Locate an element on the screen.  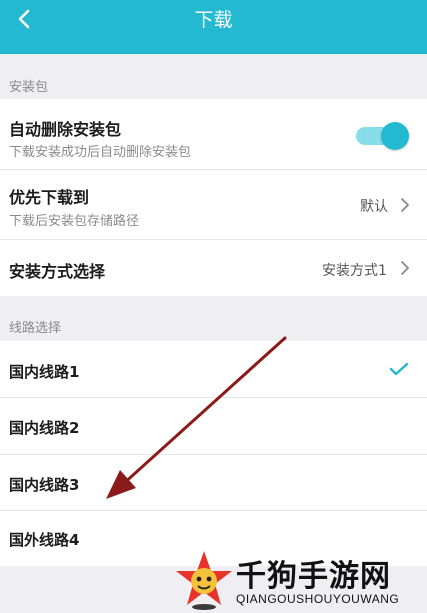
route-label: 国外线路4 is located at coordinates (44, 540).